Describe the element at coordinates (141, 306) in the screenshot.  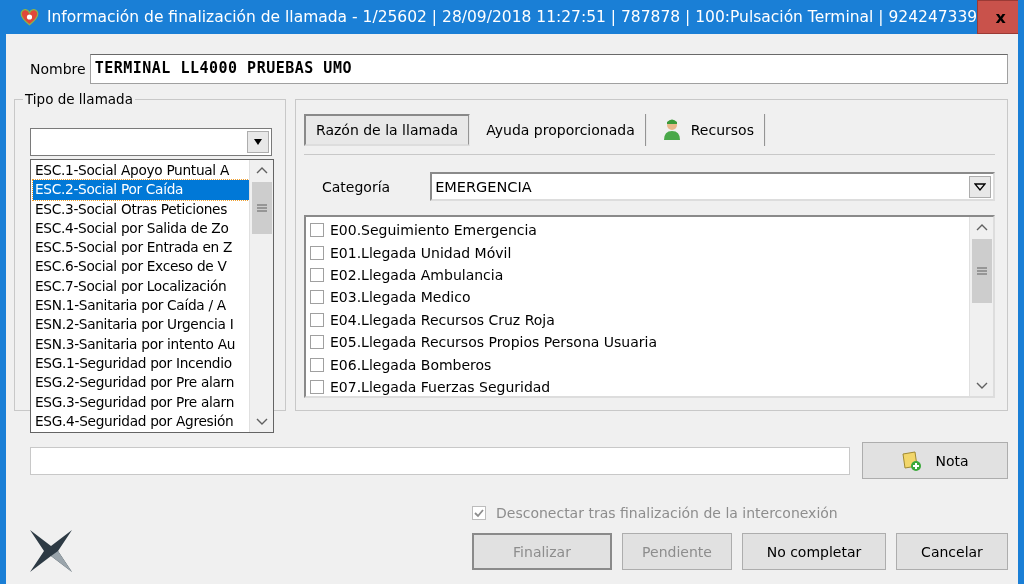
I see `dropdown-option: ESN.1-Sanitaria por Caída / A` at that location.